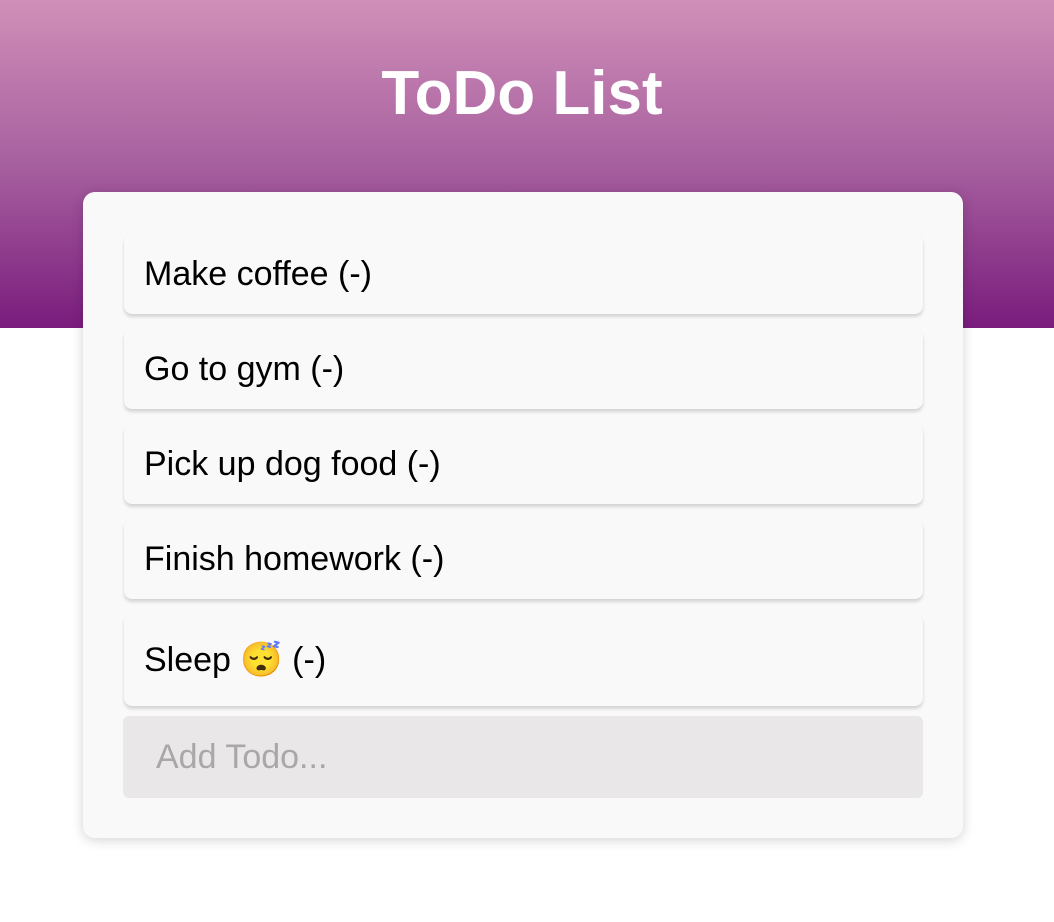 The height and width of the screenshot is (922, 1054). Describe the element at coordinates (522, 93) in the screenshot. I see `page-title: ToDo List` at that location.